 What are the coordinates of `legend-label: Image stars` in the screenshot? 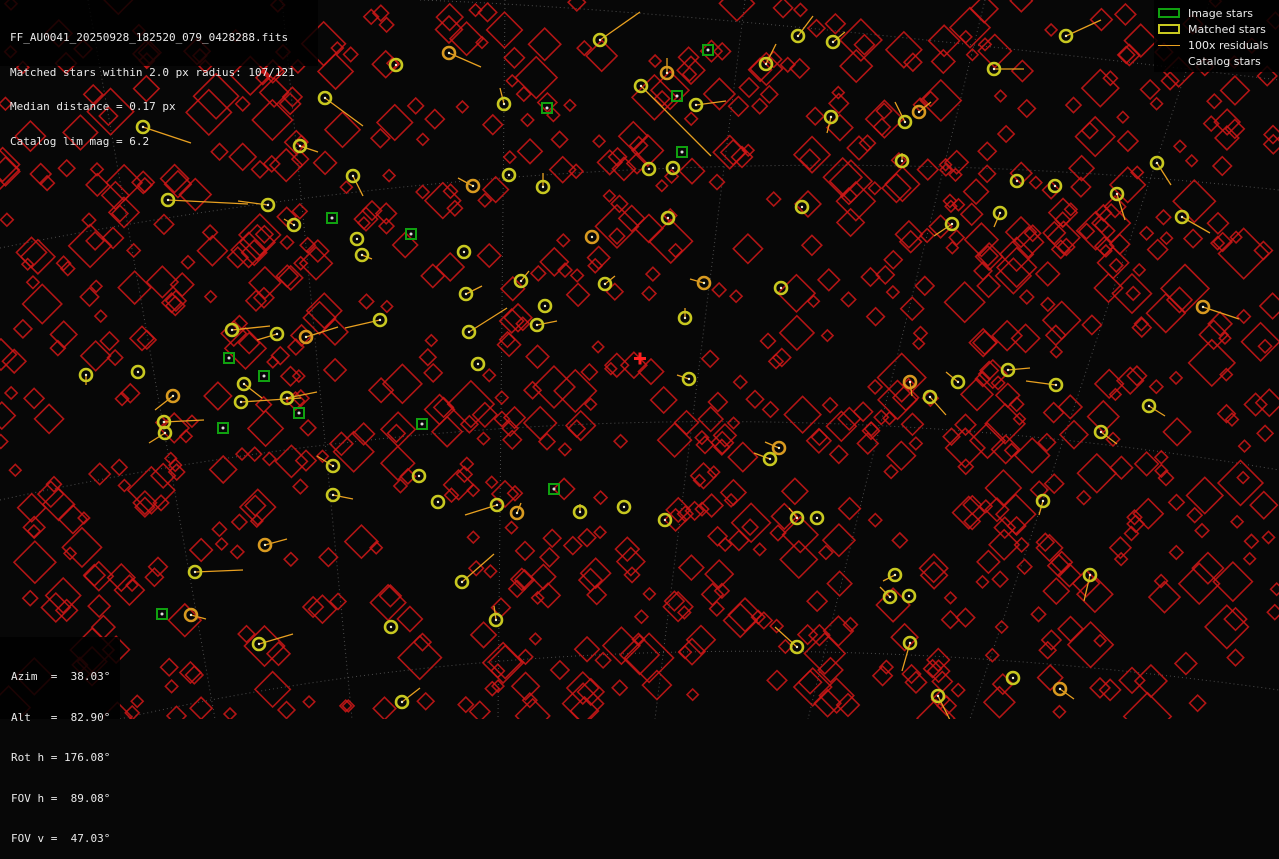 It's located at (1220, 13).